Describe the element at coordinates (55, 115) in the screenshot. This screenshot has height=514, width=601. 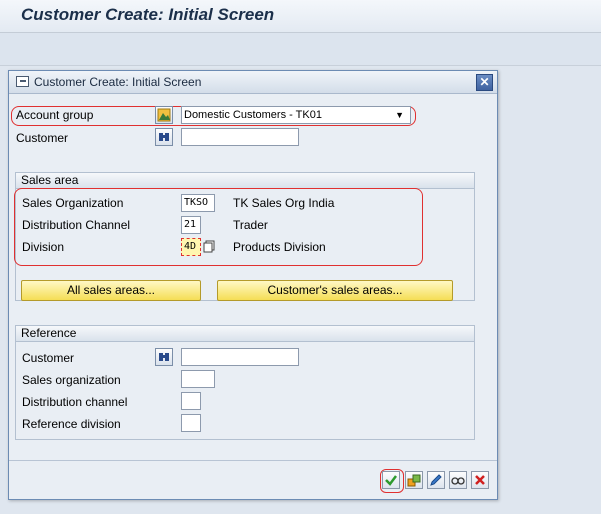
I see `account-group-label: Account group` at that location.